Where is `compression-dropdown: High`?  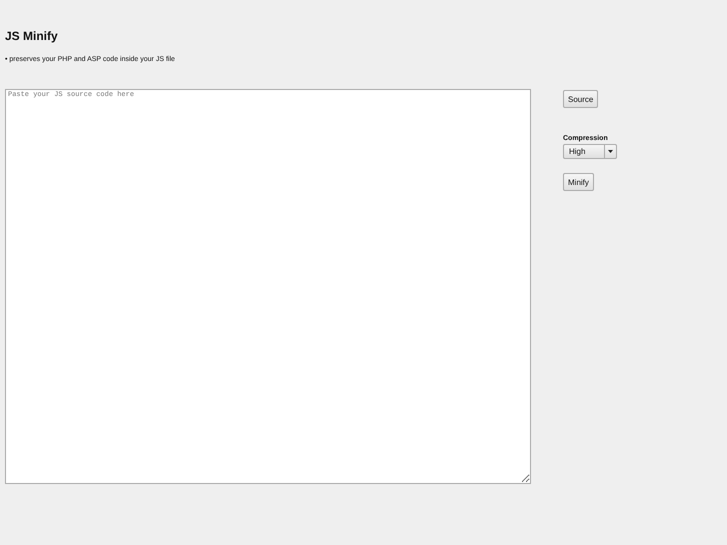 compression-dropdown: High is located at coordinates (590, 151).